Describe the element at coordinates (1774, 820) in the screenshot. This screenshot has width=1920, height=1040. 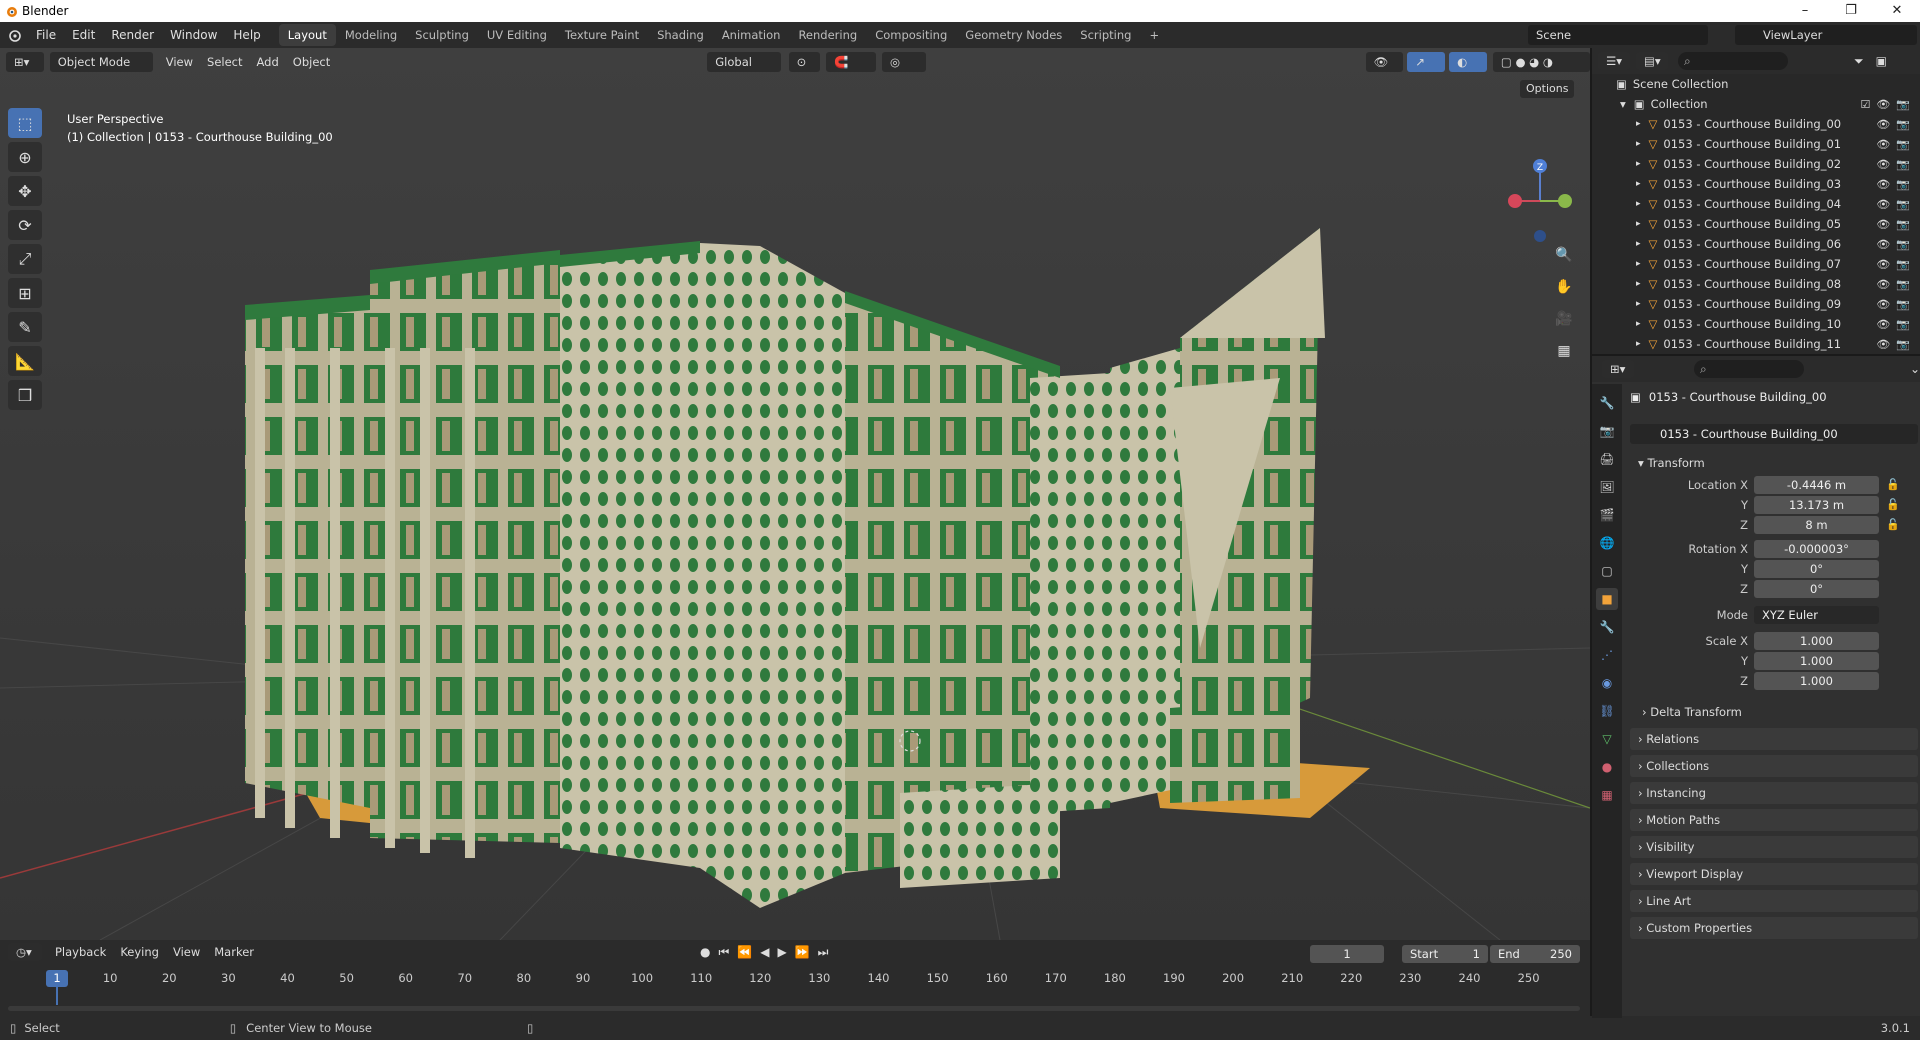
I see `motion-paths-panel: › Motion Paths` at that location.